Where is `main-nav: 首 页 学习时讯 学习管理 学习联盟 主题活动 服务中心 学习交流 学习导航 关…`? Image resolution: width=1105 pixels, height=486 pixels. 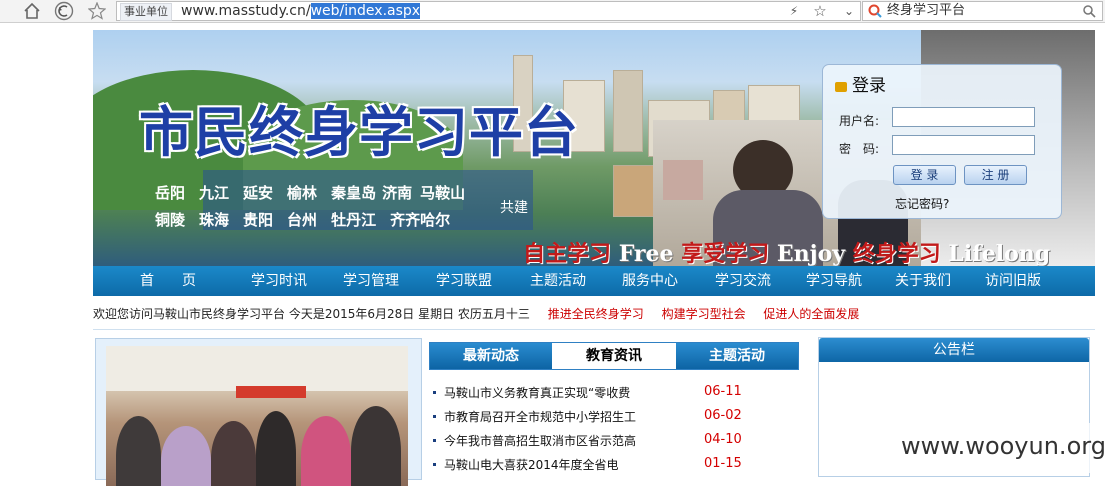 main-nav: 首 页 学习时讯 学习管理 学习联盟 主题活动 服务中心 学习交流 学习导航 关… is located at coordinates (594, 281).